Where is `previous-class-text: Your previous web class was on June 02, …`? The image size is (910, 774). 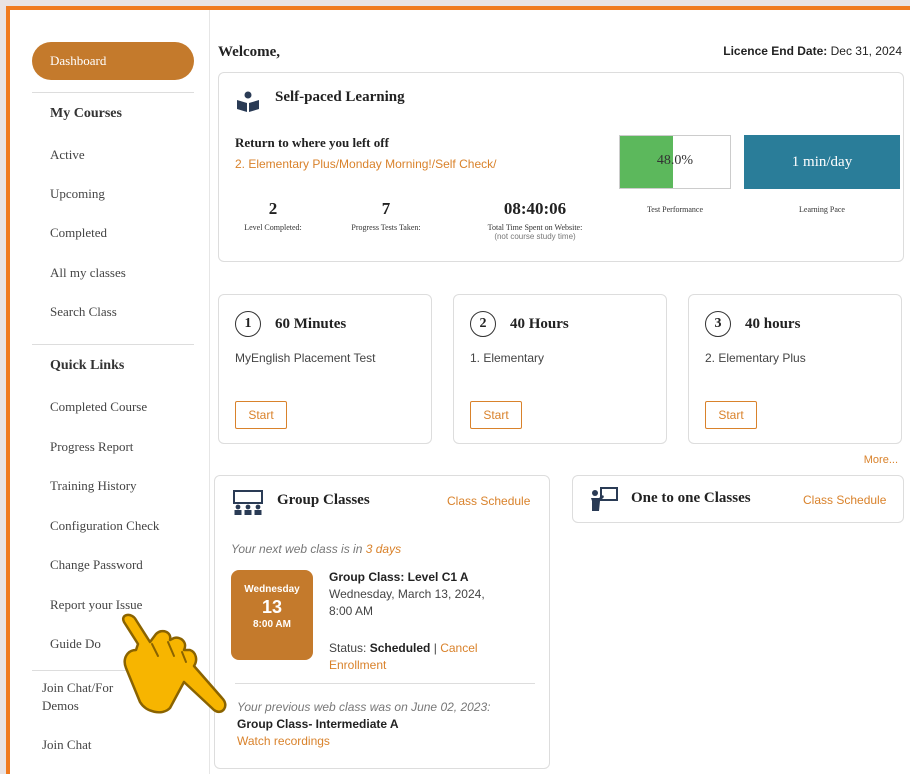 previous-class-text: Your previous web class was on June 02, … is located at coordinates (364, 707).